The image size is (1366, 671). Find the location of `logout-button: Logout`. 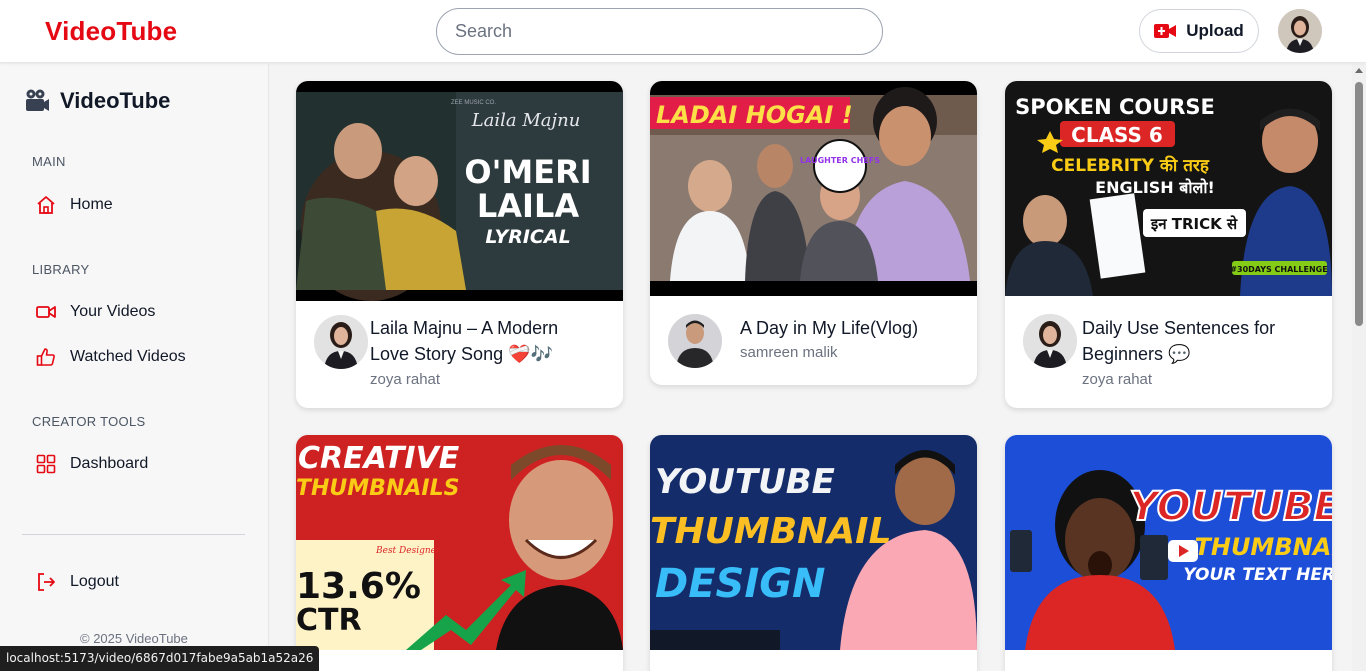

logout-button: Logout is located at coordinates (77, 582).